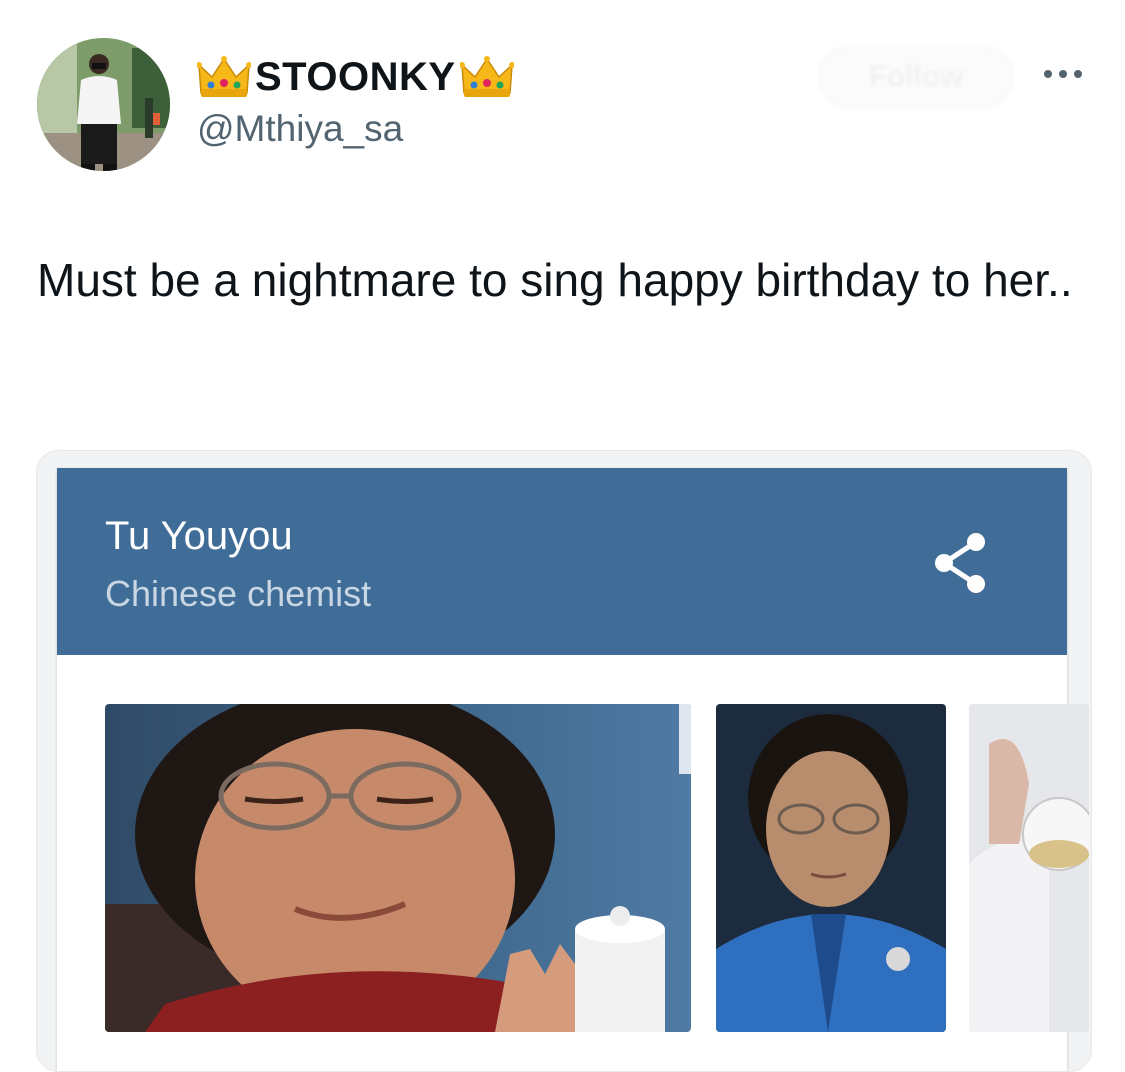 This screenshot has height=1072, width=1125. I want to click on more-horizontal-icon, so click(1063, 74).